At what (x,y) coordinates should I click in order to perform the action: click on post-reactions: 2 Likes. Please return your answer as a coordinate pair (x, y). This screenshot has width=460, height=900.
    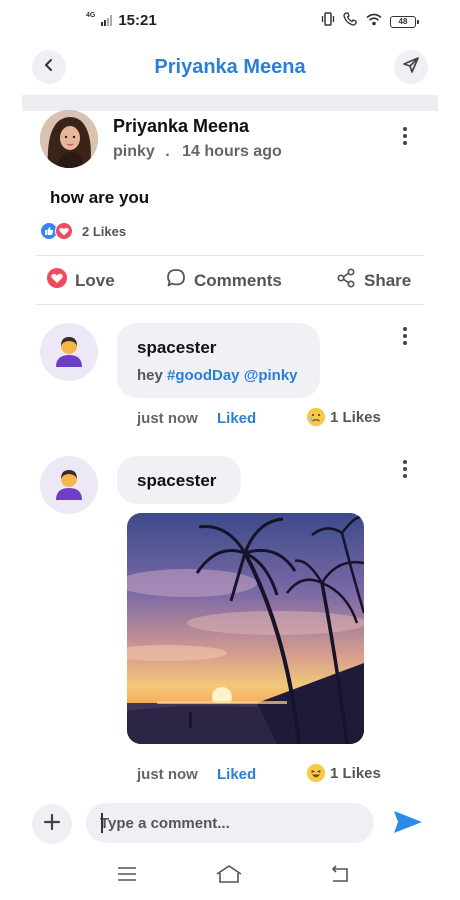
    Looking at the image, I should click on (83, 231).